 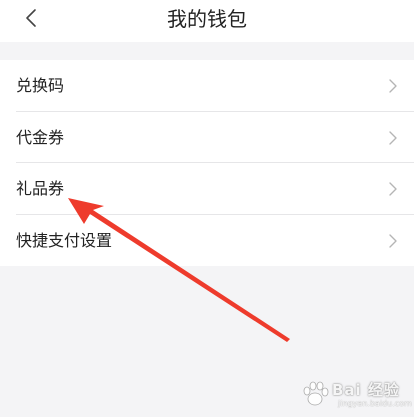 What do you see at coordinates (375, 403) in the screenshot?
I see `watermark-url: jingyan.baidu.com` at bounding box center [375, 403].